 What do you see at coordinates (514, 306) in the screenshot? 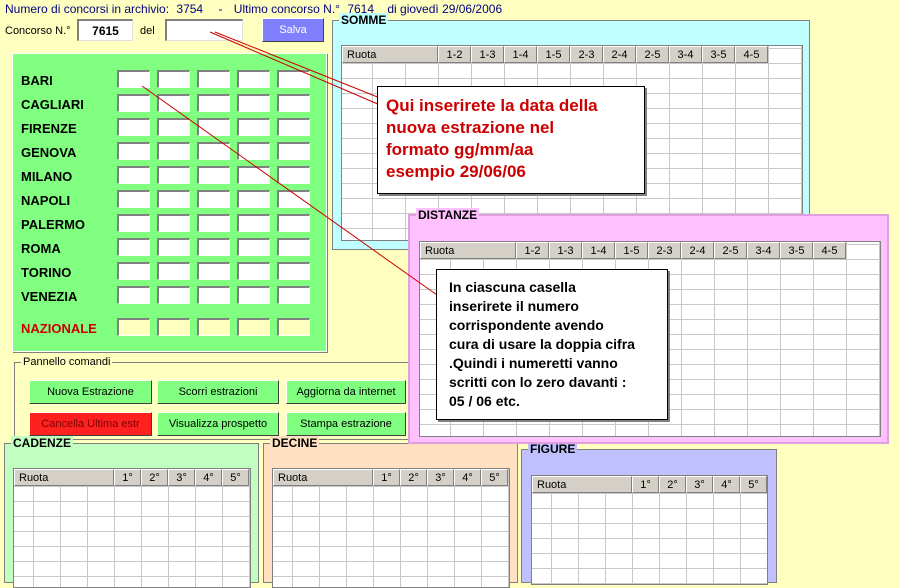
I see `callout2-line: inserirete il numero` at bounding box center [514, 306].